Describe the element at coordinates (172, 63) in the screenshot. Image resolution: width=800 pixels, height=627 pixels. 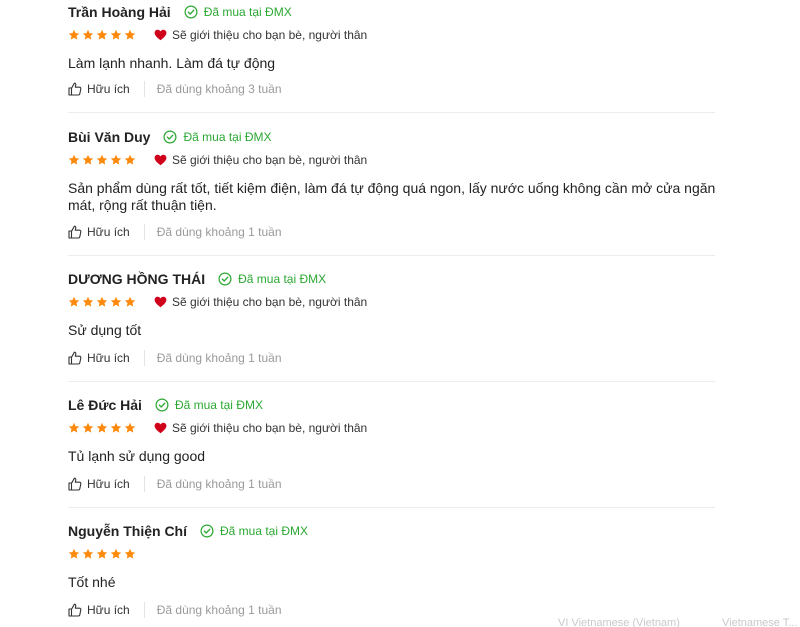
I see `review-content: Làm lạnh nhanh. Làm đá tự động` at that location.